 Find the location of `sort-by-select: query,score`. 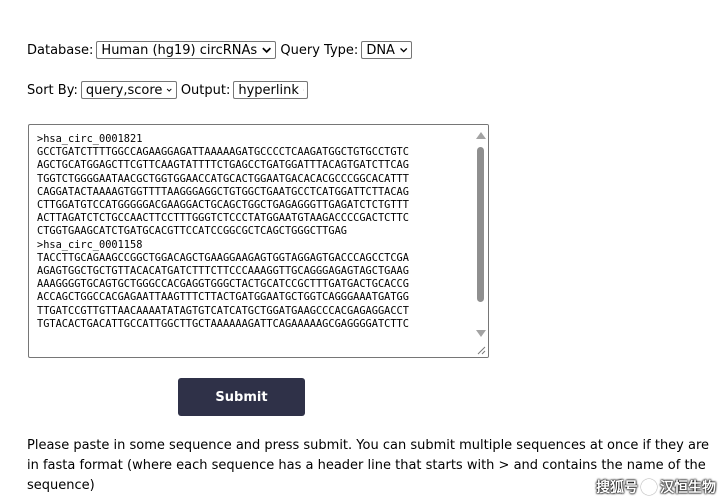

sort-by-select: query,score is located at coordinates (128, 90).